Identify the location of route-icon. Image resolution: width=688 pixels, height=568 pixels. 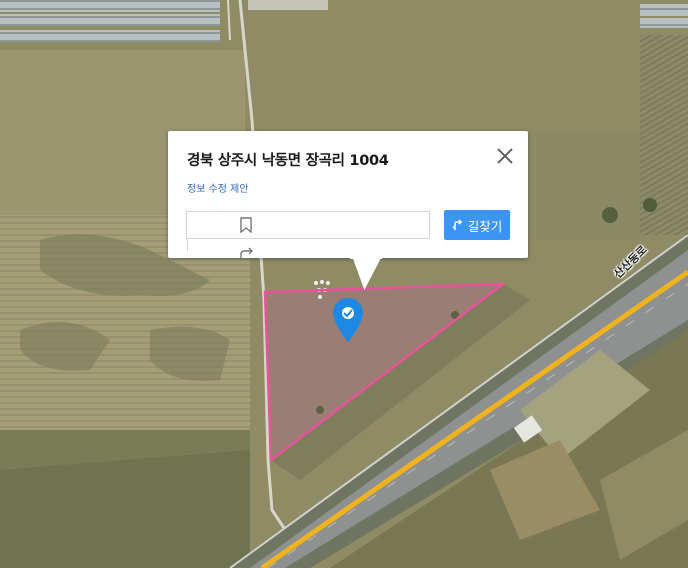
(457, 224).